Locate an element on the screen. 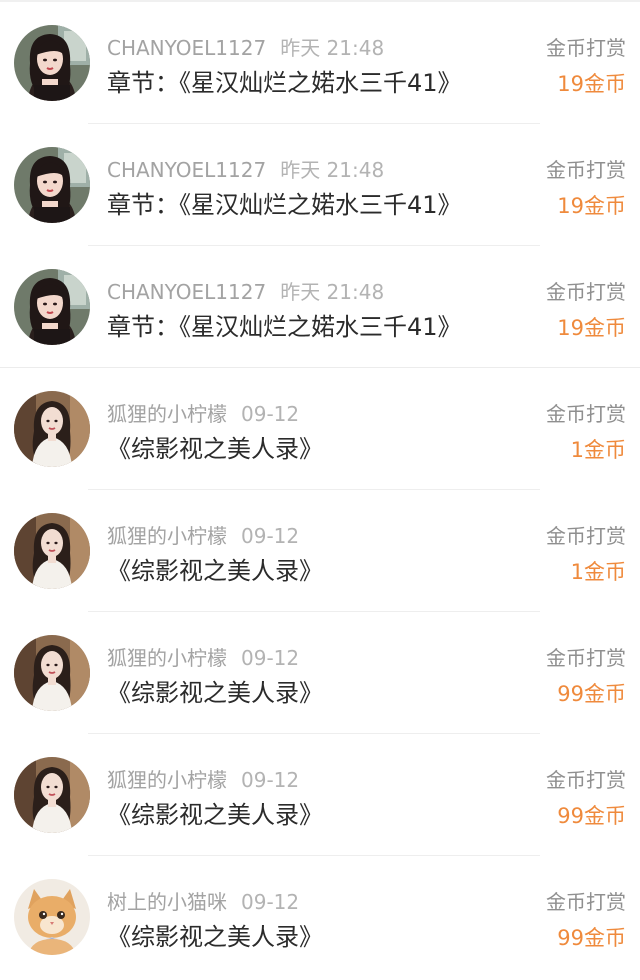 The width and height of the screenshot is (640, 980). orange-cat-icon is located at coordinates (52, 917).